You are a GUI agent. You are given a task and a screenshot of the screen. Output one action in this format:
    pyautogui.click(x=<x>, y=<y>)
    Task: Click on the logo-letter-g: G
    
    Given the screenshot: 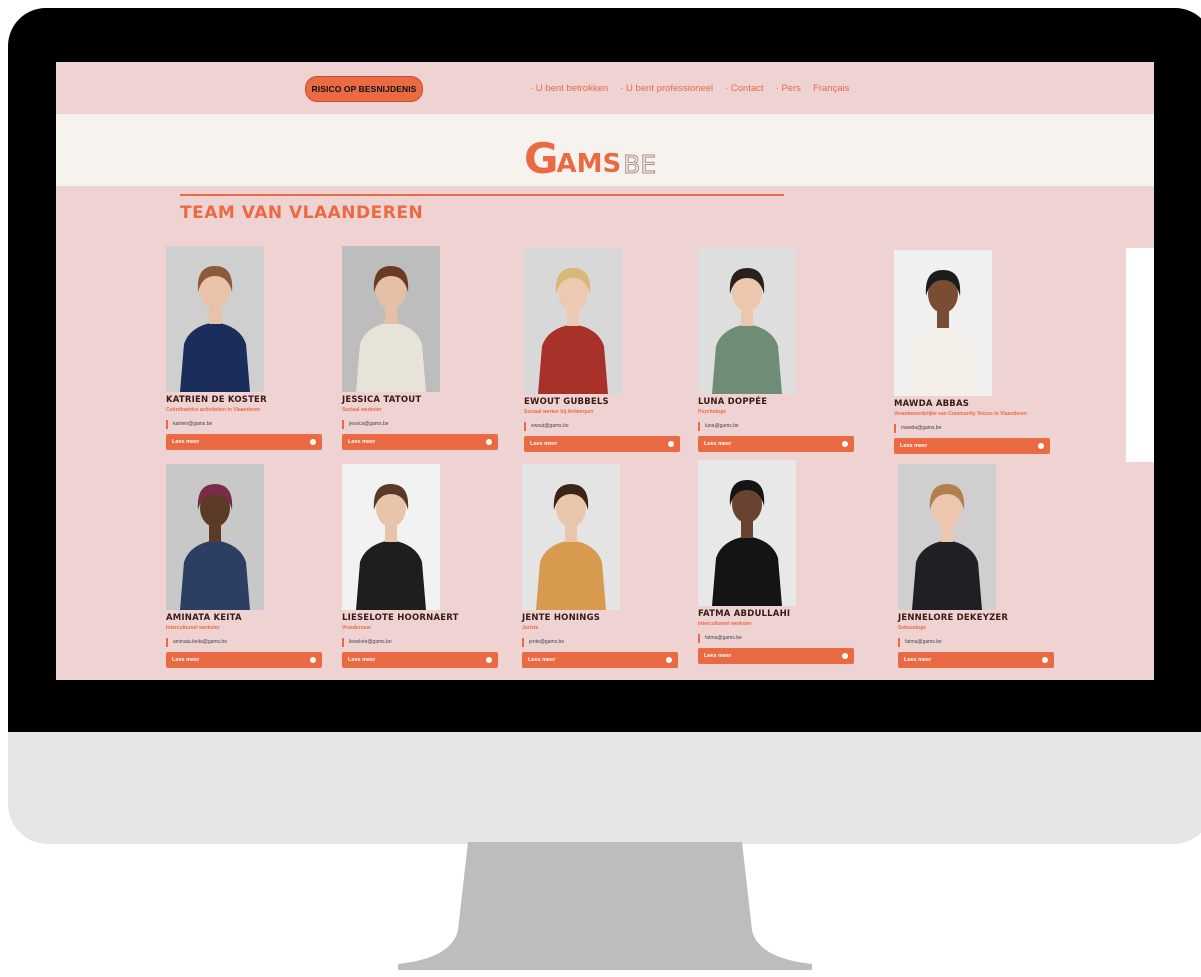 What is the action you would take?
    pyautogui.click(x=541, y=158)
    